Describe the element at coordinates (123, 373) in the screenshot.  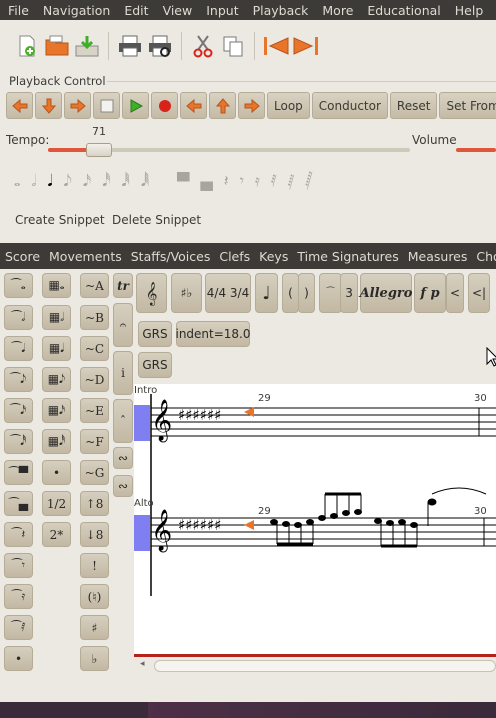
I see `staccato-icon: ⅰ` at that location.